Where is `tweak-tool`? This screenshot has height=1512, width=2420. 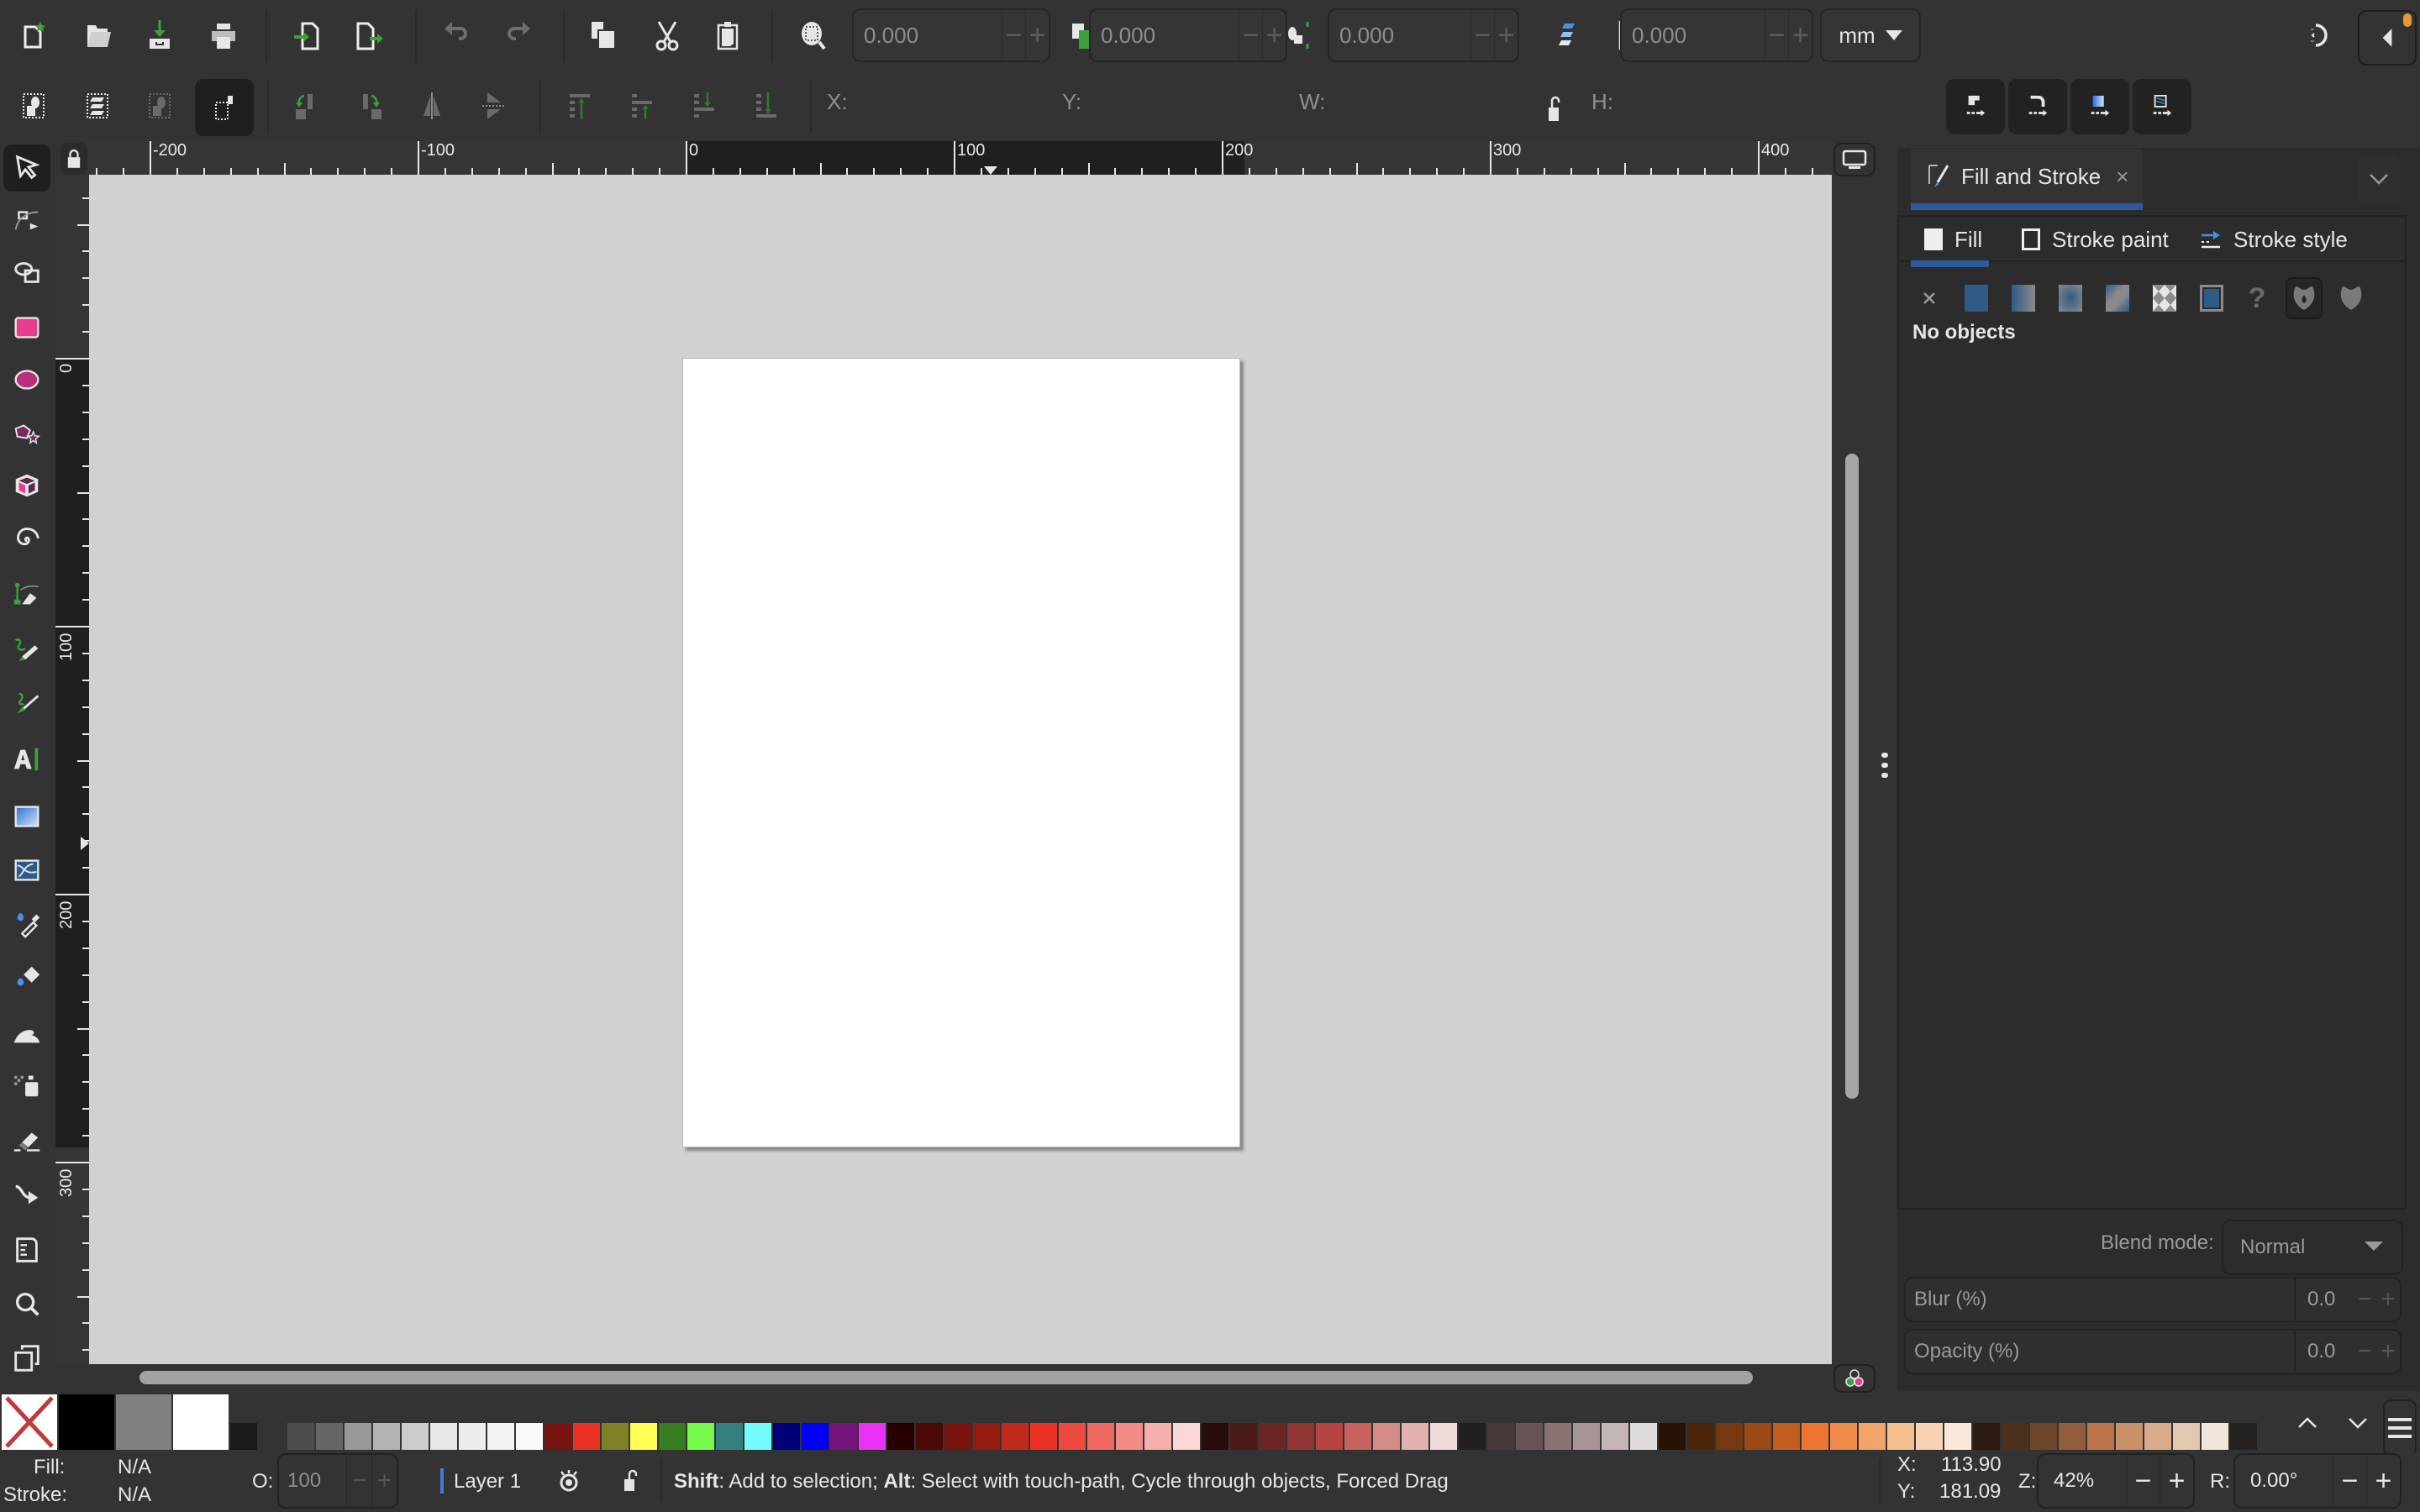 tweak-tool is located at coordinates (26, 1033).